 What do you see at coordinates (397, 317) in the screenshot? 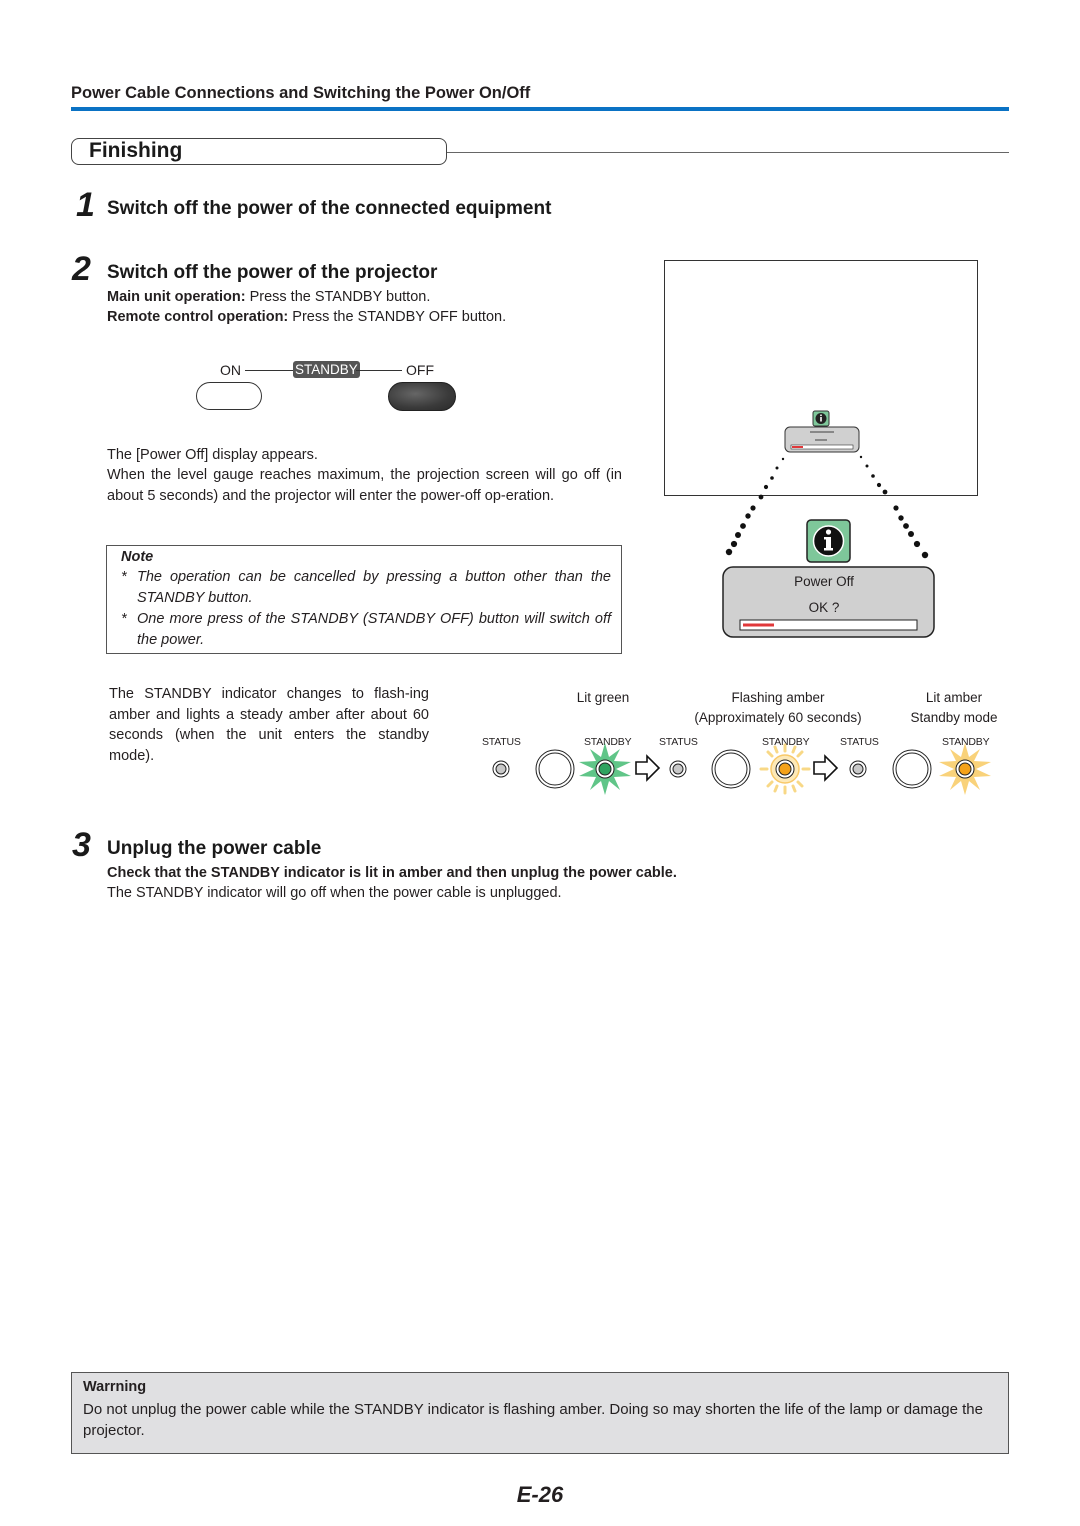
I see `remote-text: Press the STANDBY OFF button.` at bounding box center [397, 317].